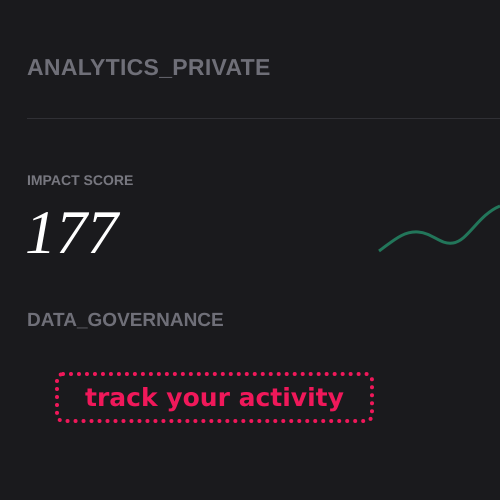  I want to click on section-title: DATA_GOVERNANCE, so click(125, 321).